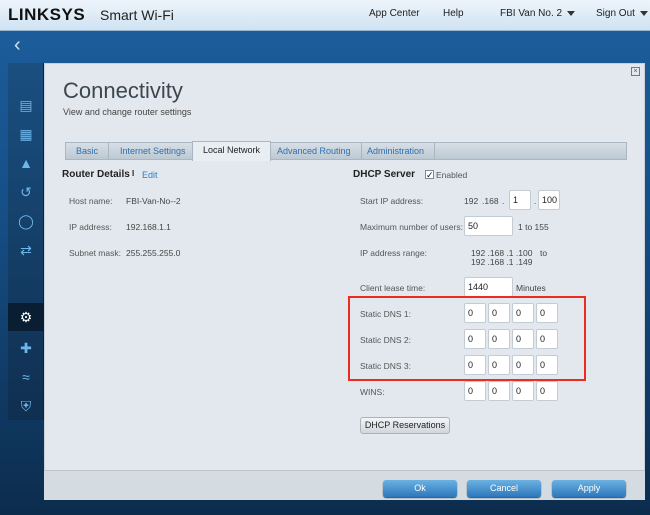  I want to click on sidebar: ▤ ▦ ▲ ↺ ◯ ⇄ ⚙ ✚ ≈ ⛨, so click(26, 241).